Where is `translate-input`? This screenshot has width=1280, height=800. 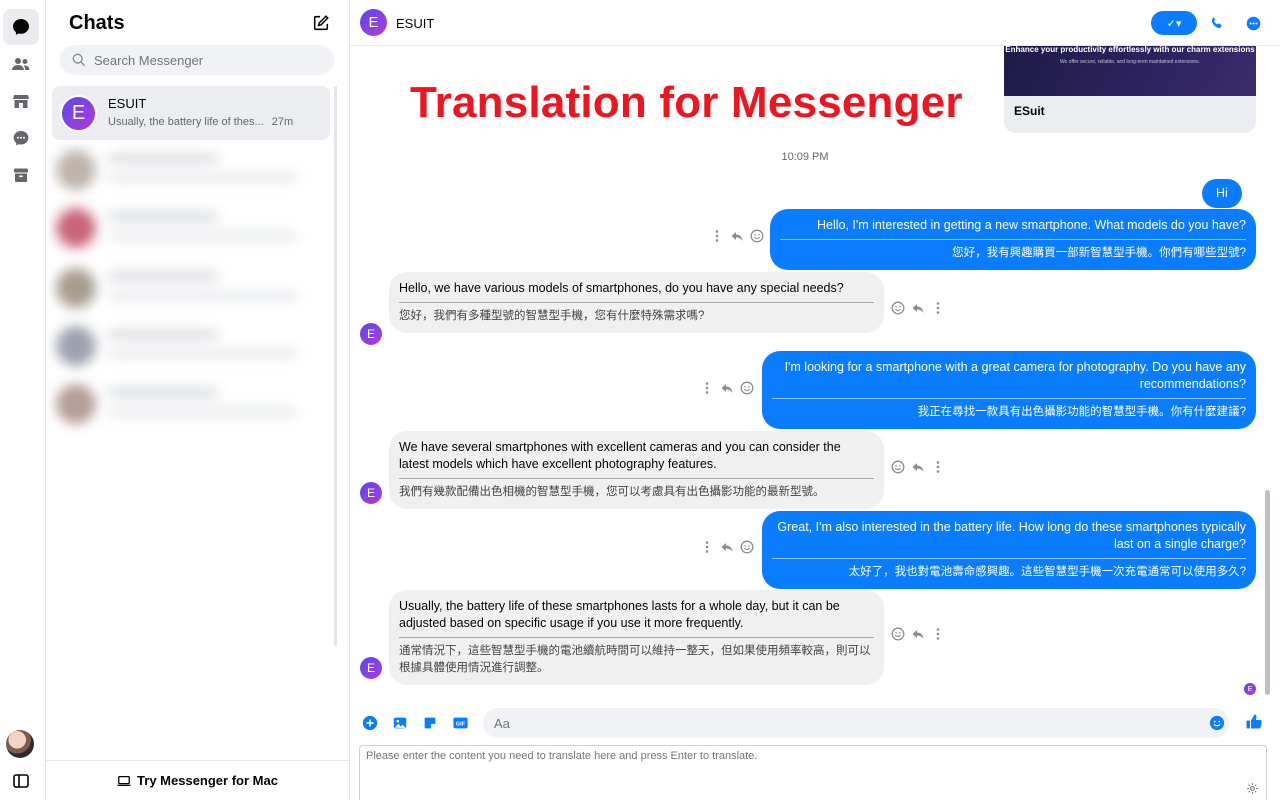
translate-input is located at coordinates (795, 766).